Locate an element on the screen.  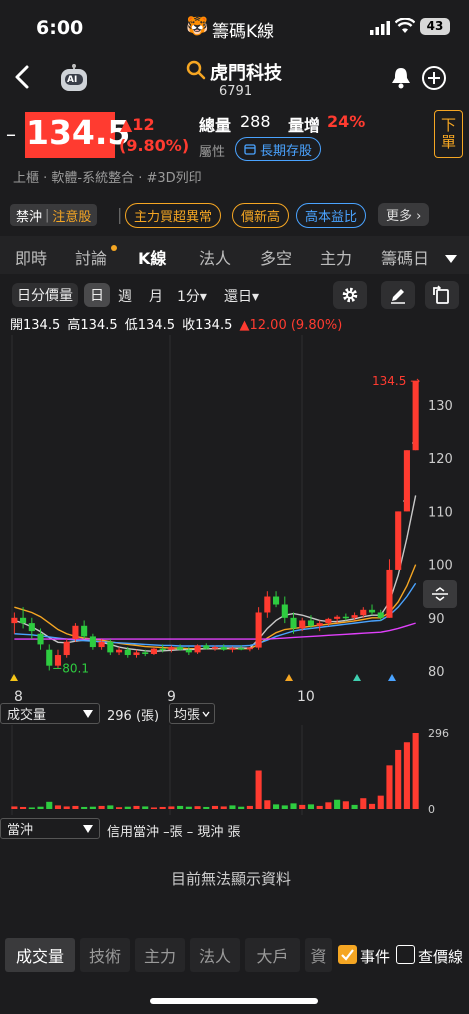
add-watchlist-icon is located at coordinates (434, 80).